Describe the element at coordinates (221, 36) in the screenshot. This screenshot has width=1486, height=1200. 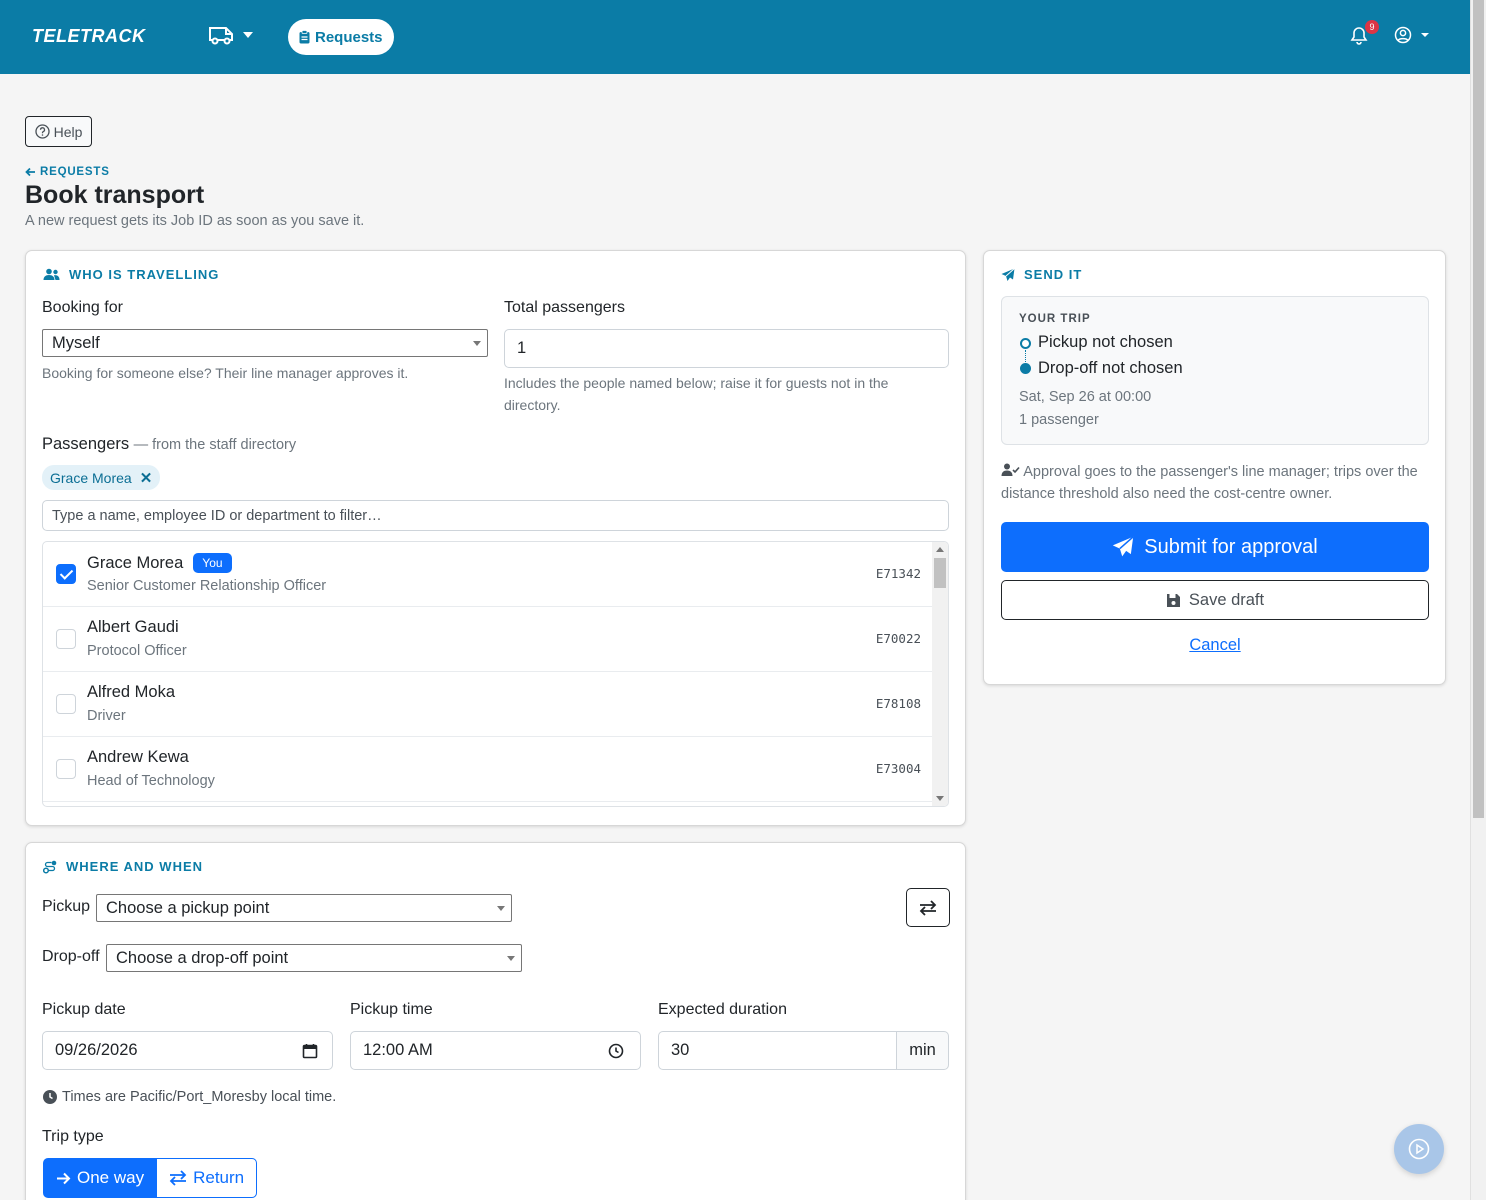
I see `van-icon` at that location.